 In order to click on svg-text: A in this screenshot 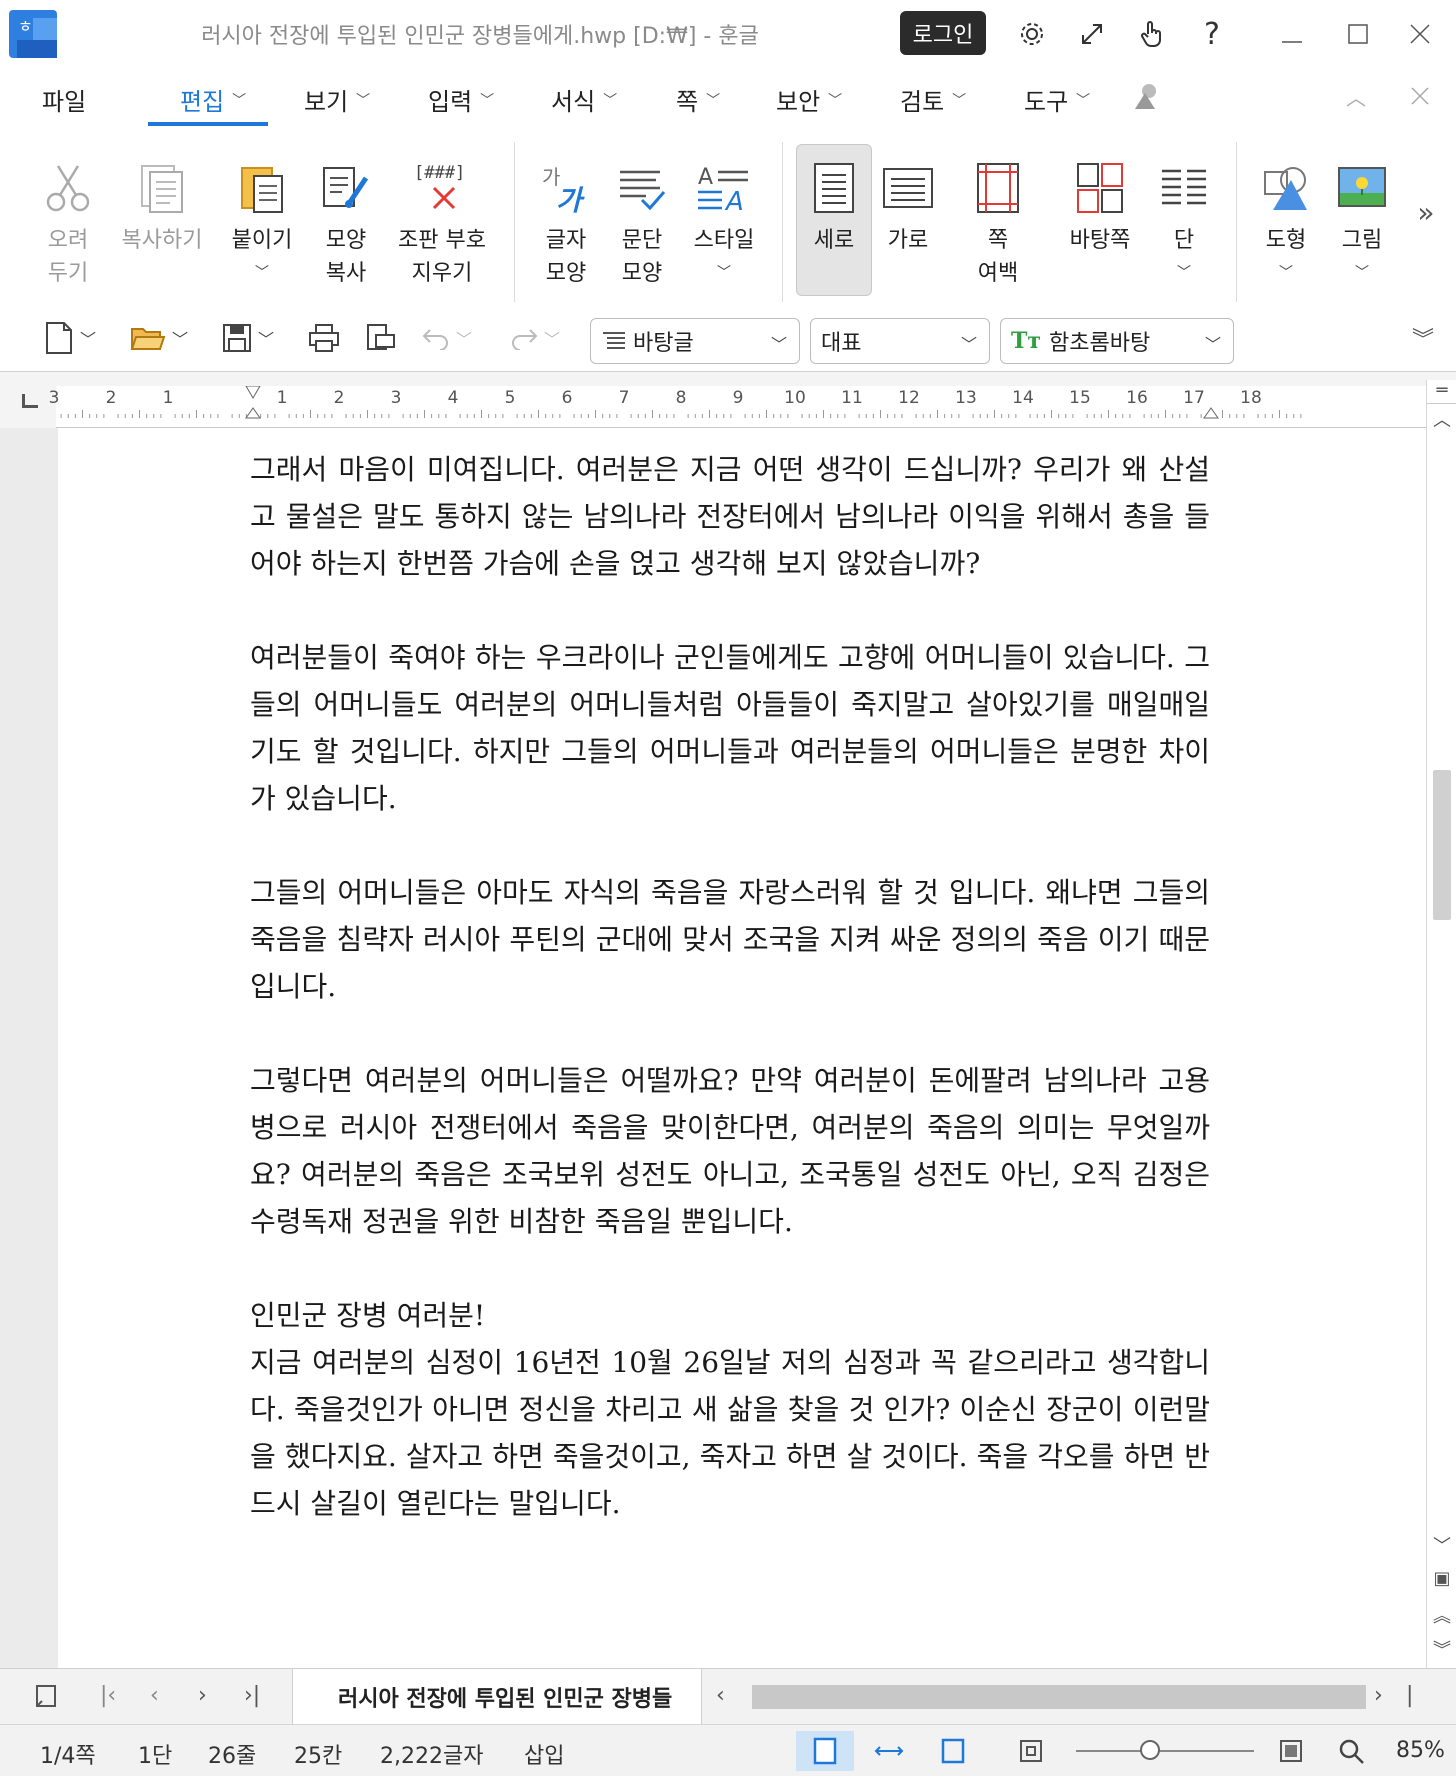, I will do `click(705, 177)`.